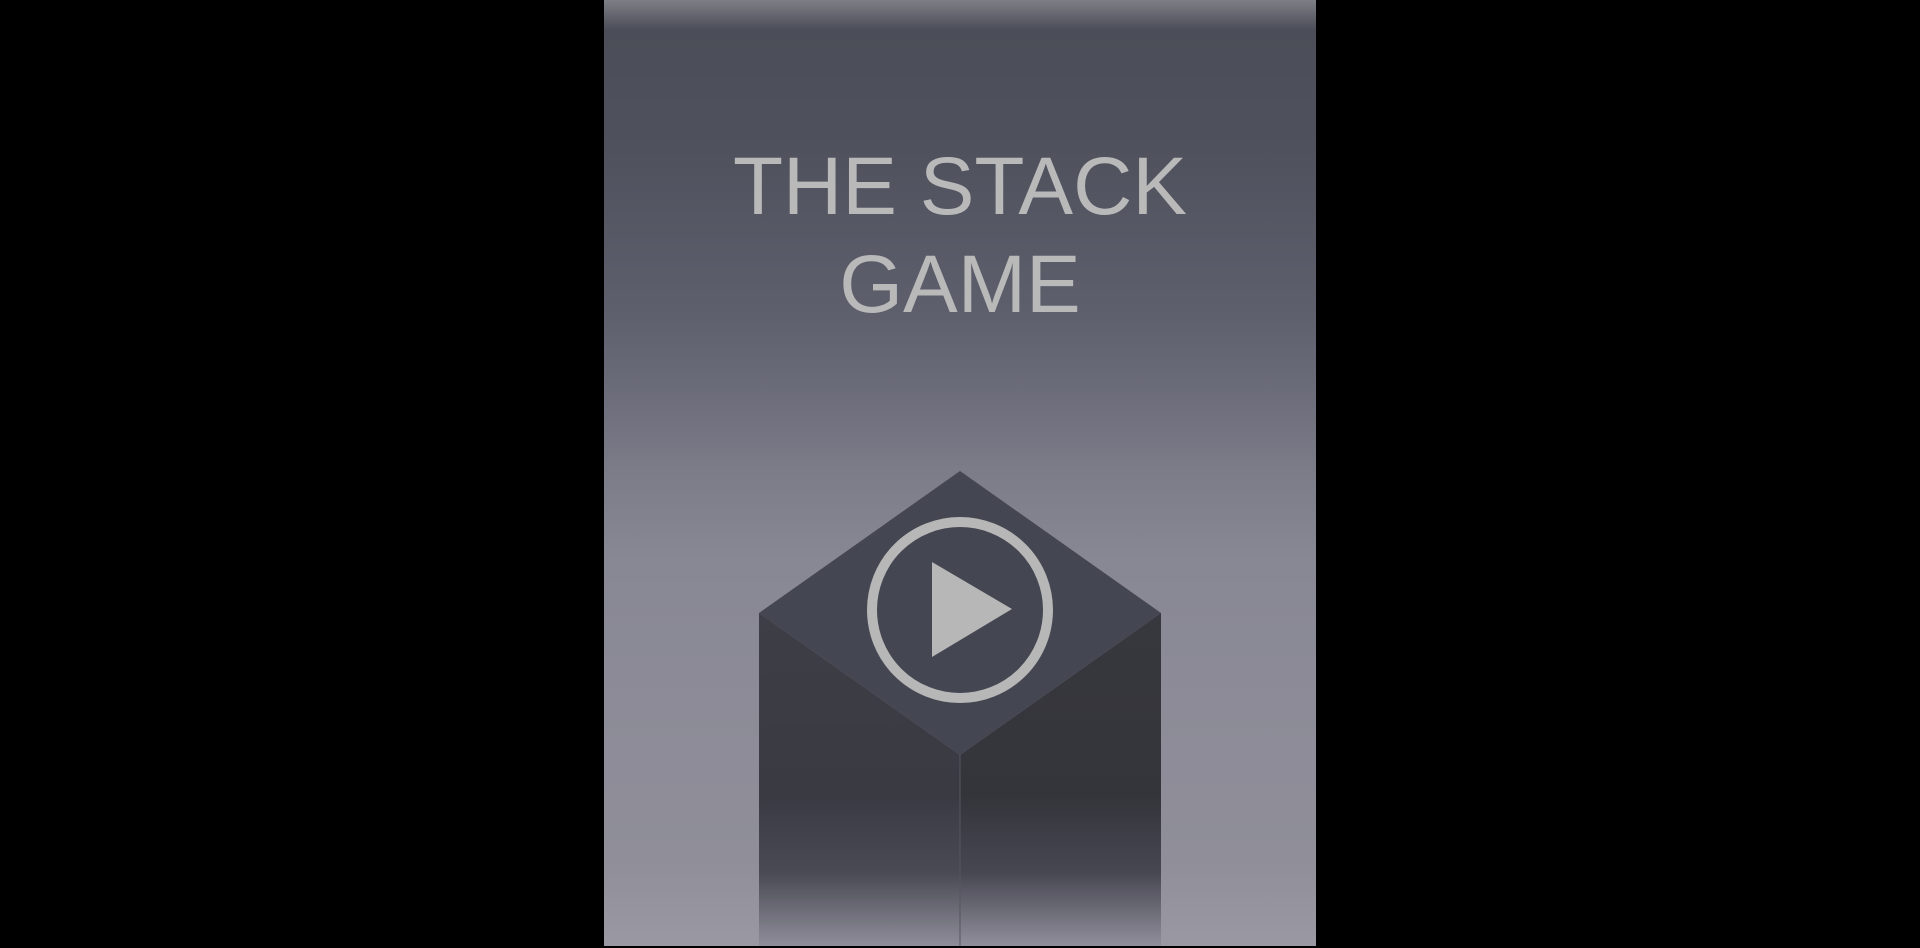 This screenshot has width=1920, height=948. I want to click on stack-scene, so click(960, 708).